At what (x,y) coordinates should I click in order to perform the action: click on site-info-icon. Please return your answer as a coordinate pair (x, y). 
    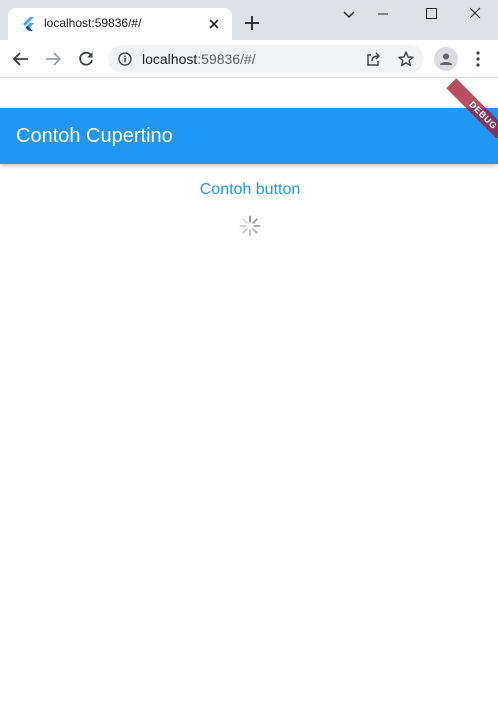
    Looking at the image, I should click on (125, 59).